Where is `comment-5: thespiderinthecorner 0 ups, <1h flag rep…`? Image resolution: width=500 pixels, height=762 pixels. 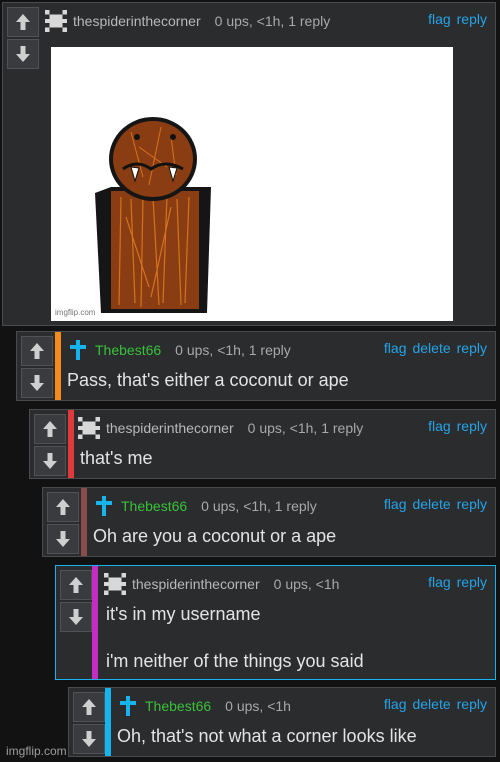 comment-5: thespiderinthecorner 0 ups, <1h flag rep… is located at coordinates (275, 622).